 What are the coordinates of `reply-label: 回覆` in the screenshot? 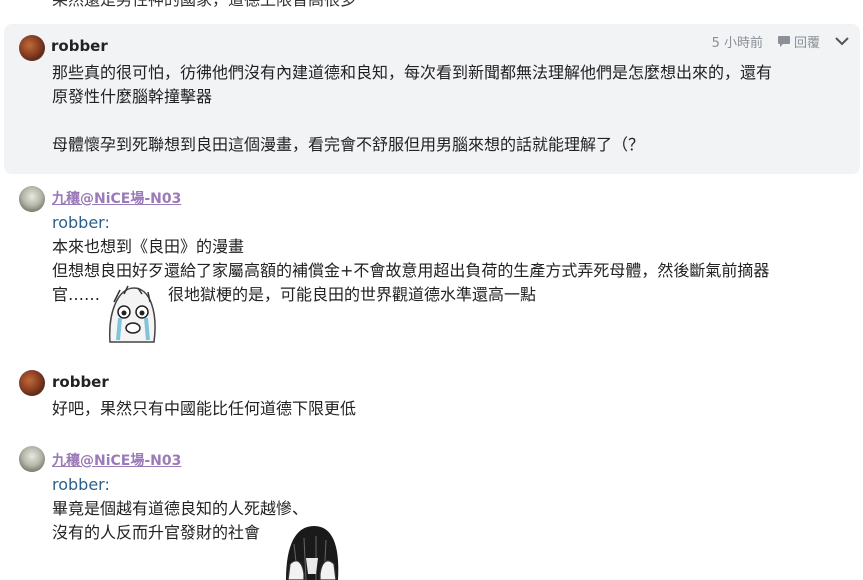 It's located at (806, 43).